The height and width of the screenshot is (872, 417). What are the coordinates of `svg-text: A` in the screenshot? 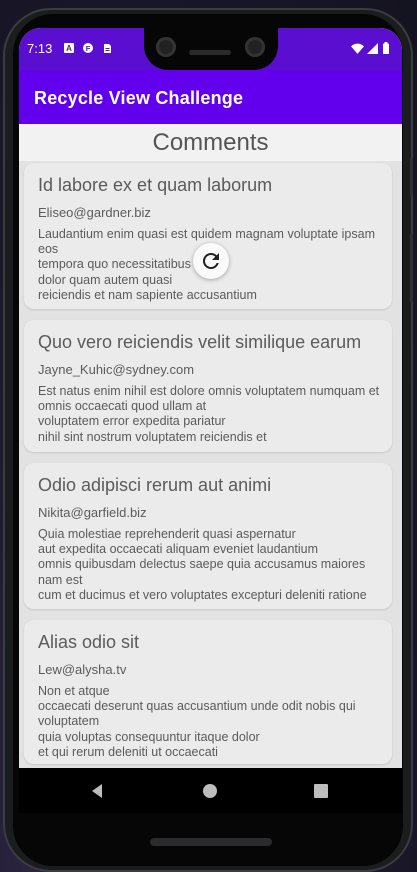 It's located at (69, 48).